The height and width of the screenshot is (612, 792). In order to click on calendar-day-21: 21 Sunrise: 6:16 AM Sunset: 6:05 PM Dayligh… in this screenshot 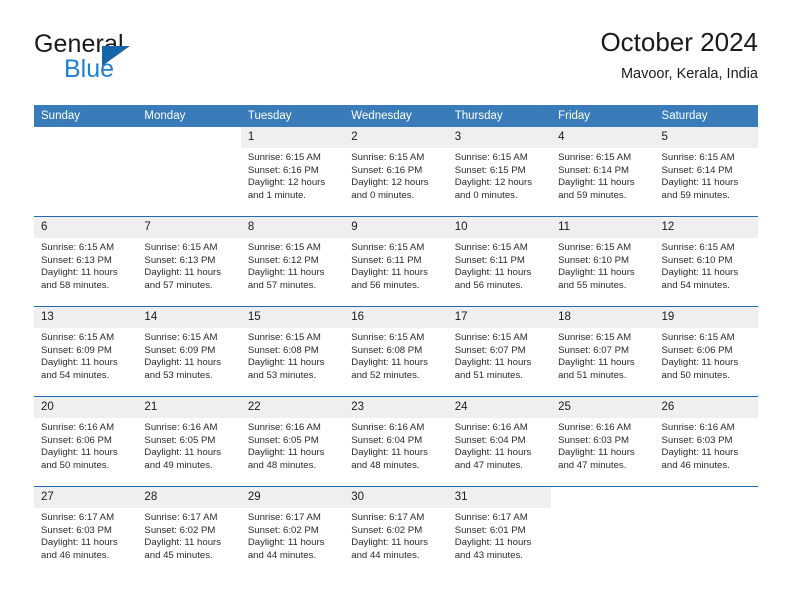, I will do `click(189, 441)`.